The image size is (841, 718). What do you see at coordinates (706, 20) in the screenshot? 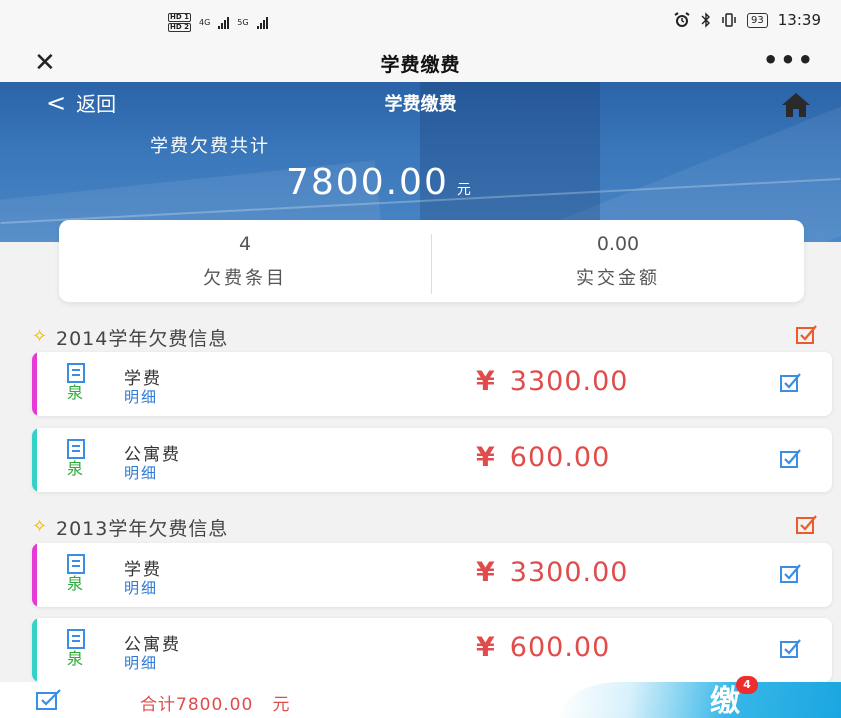
I see `bluetooth-icon` at bounding box center [706, 20].